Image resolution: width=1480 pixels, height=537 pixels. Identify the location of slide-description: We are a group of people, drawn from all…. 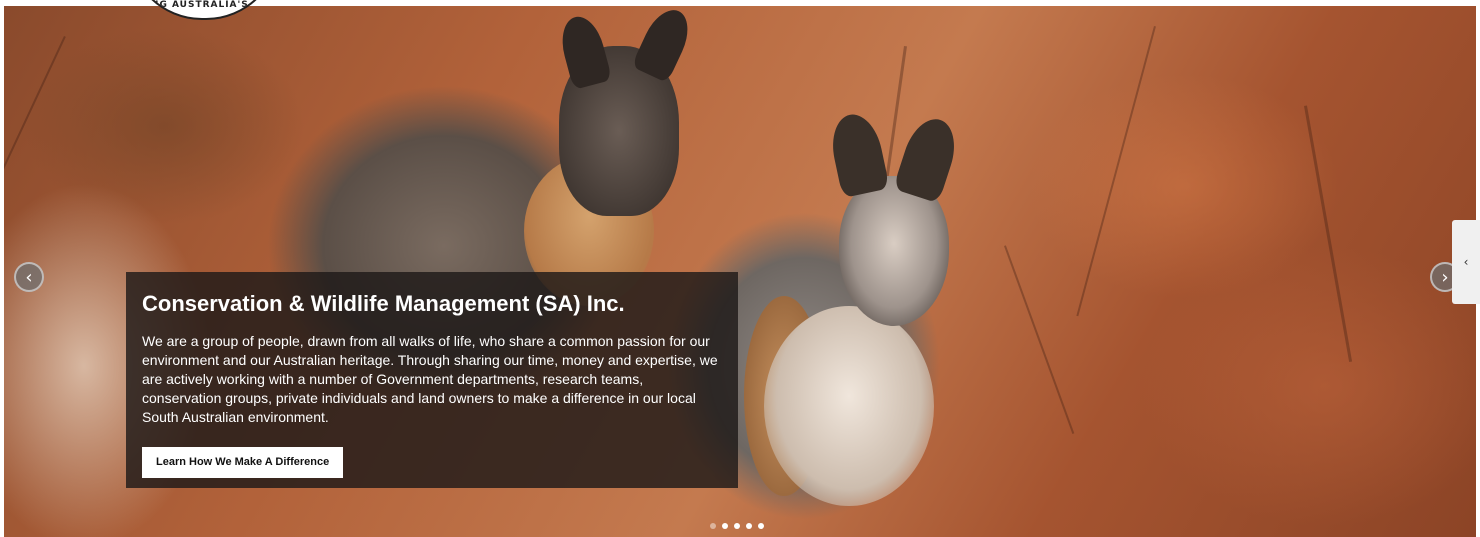
(430, 379).